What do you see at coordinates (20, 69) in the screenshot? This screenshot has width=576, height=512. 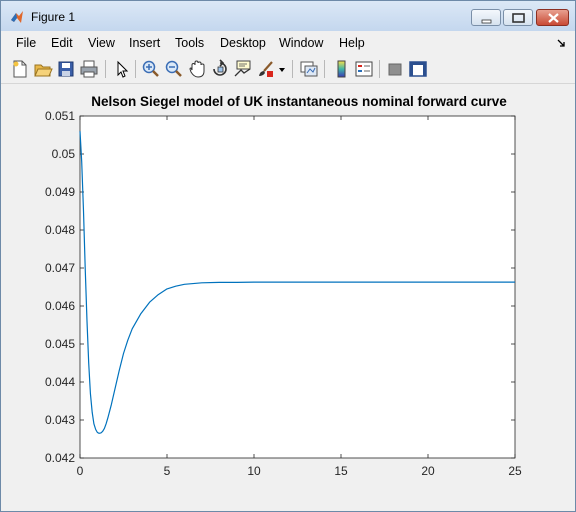 I see `new-figure-icon` at bounding box center [20, 69].